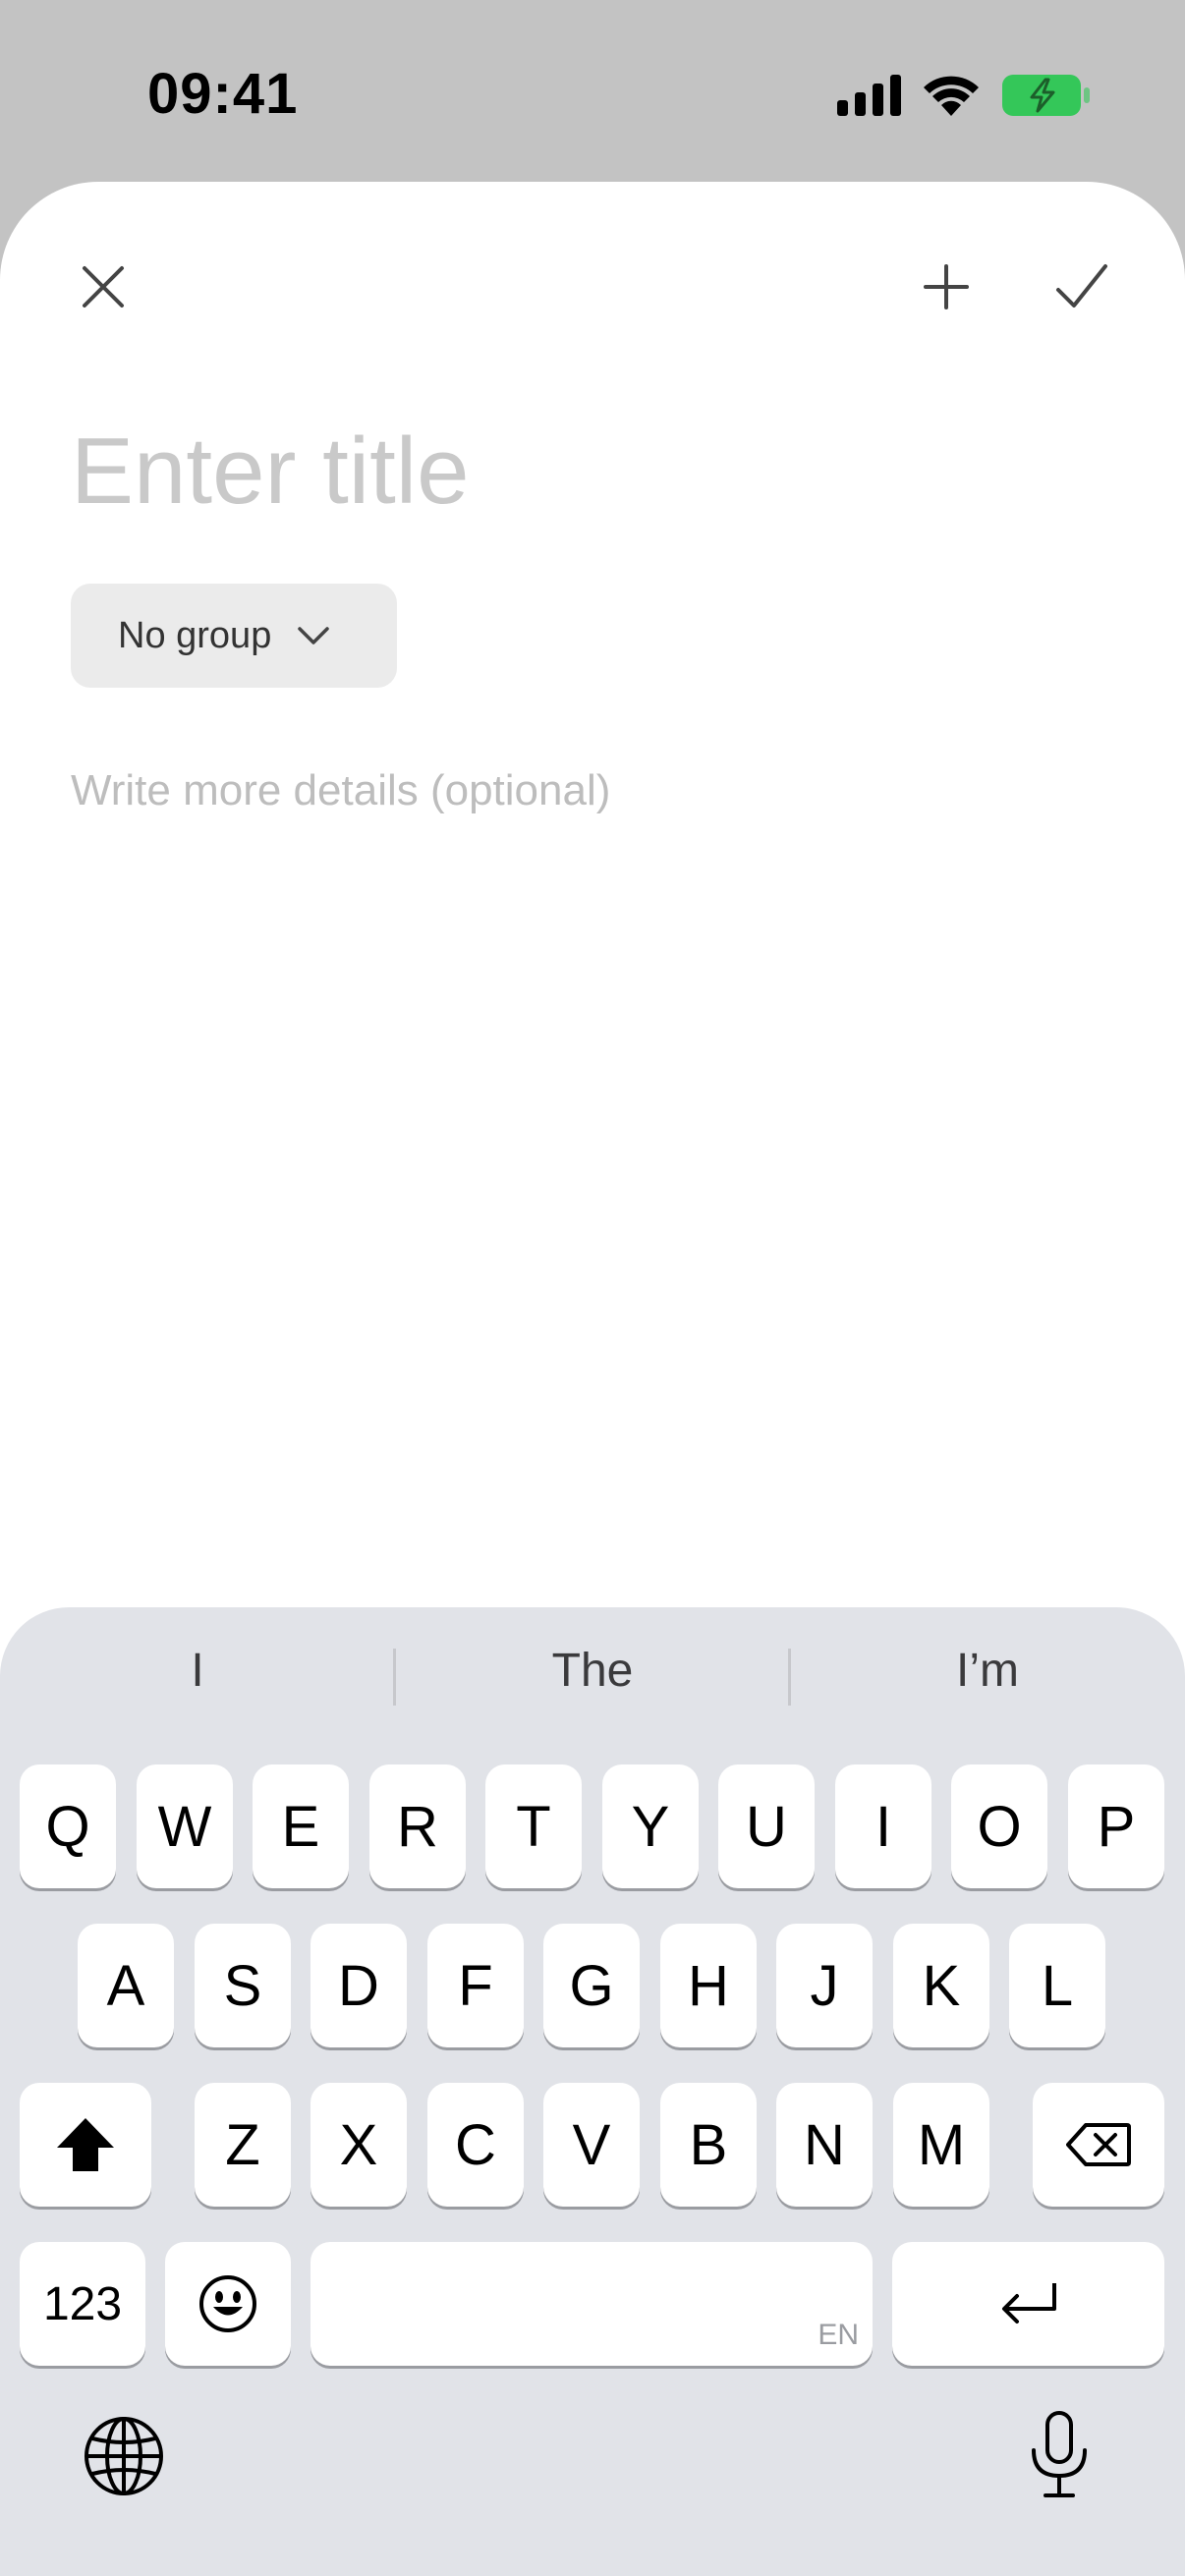 This screenshot has width=1185, height=2576. Describe the element at coordinates (839, 2335) in the screenshot. I see `keyboard-language-label: EN` at that location.